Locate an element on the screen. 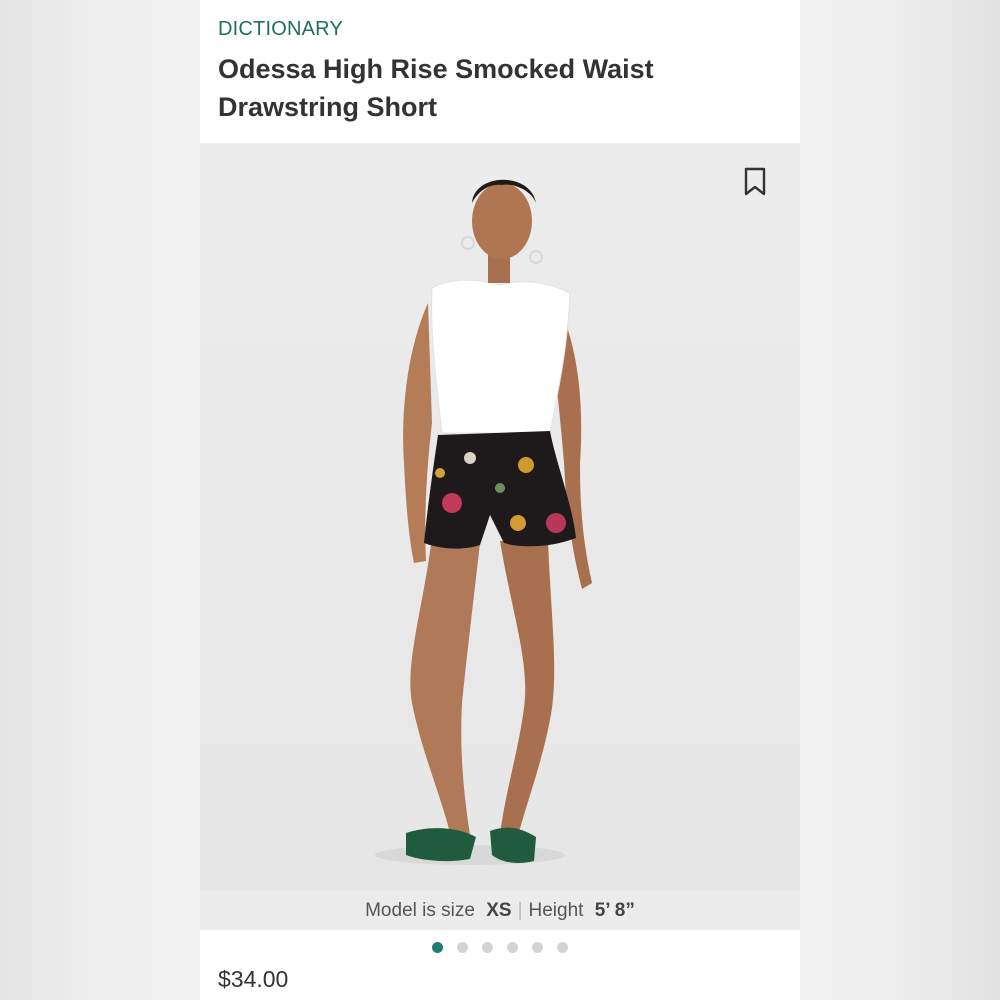 This screenshot has height=1000, width=1000. model-size-label: Model is size is located at coordinates (420, 910).